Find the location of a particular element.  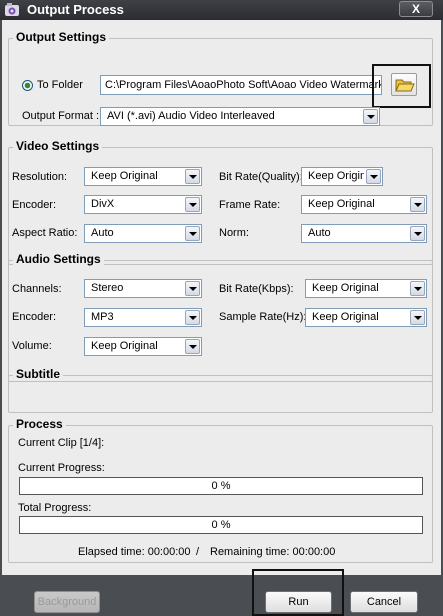

resolution-select: Keep Original is located at coordinates (143, 176).